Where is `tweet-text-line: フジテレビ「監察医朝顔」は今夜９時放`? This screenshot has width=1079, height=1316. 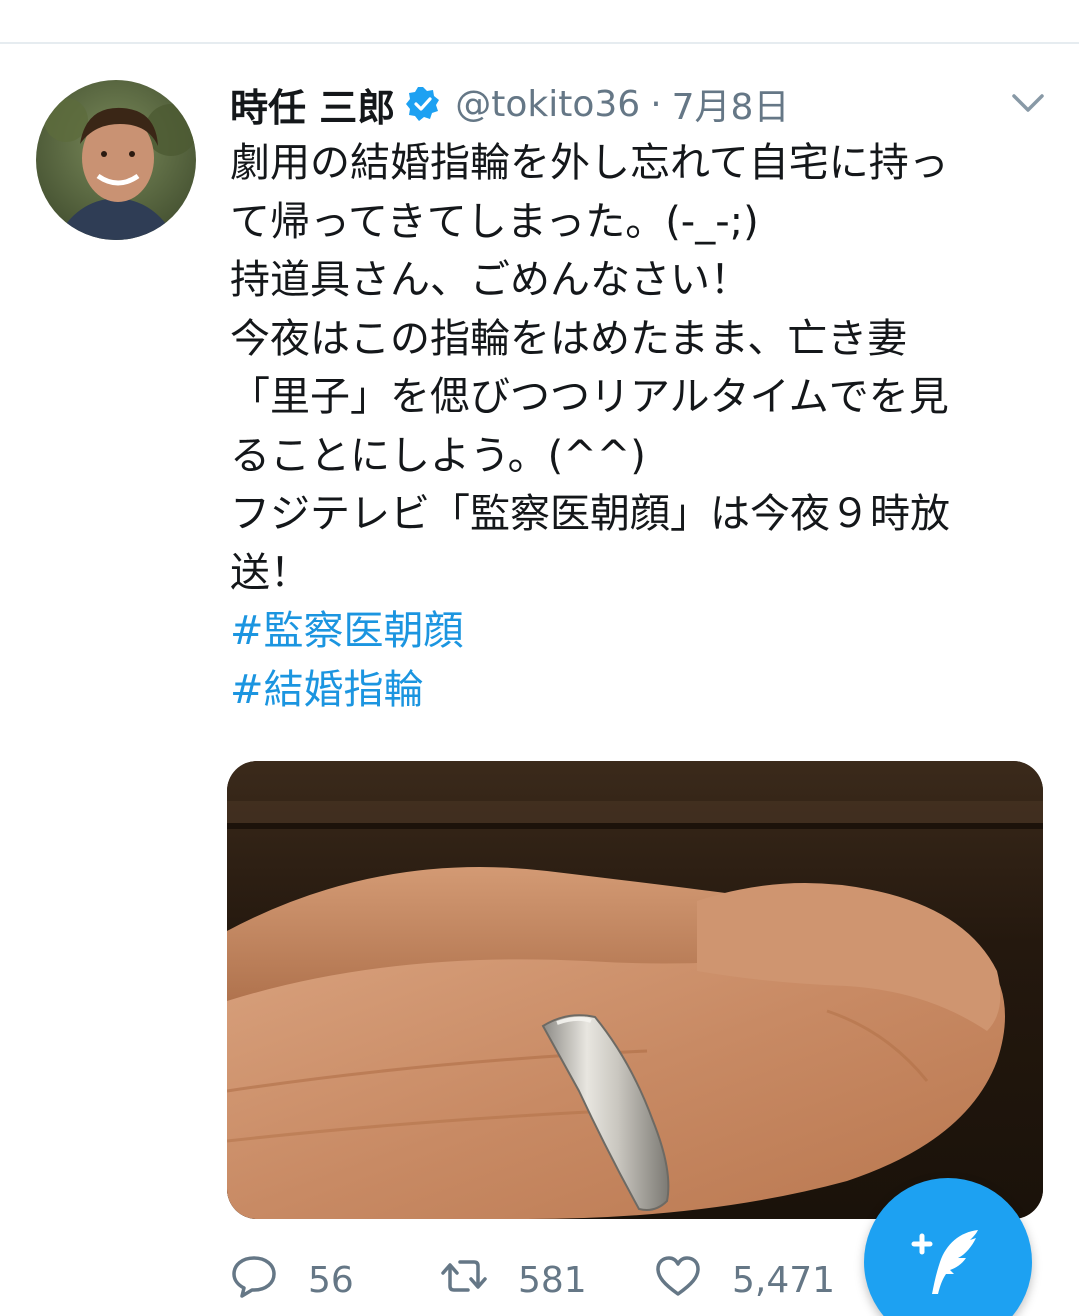
tweet-text-line: フジテレビ「監察医朝顔」は今夜９時放 is located at coordinates (590, 514).